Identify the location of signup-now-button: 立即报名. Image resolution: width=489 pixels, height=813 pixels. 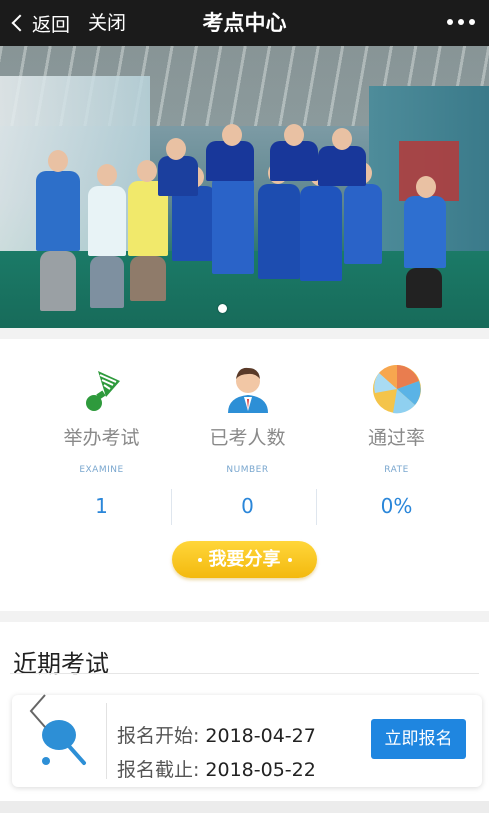
(418, 739).